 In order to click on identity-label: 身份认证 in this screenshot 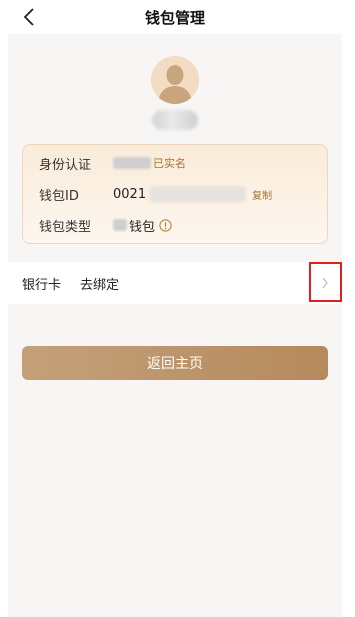, I will do `click(65, 165)`.